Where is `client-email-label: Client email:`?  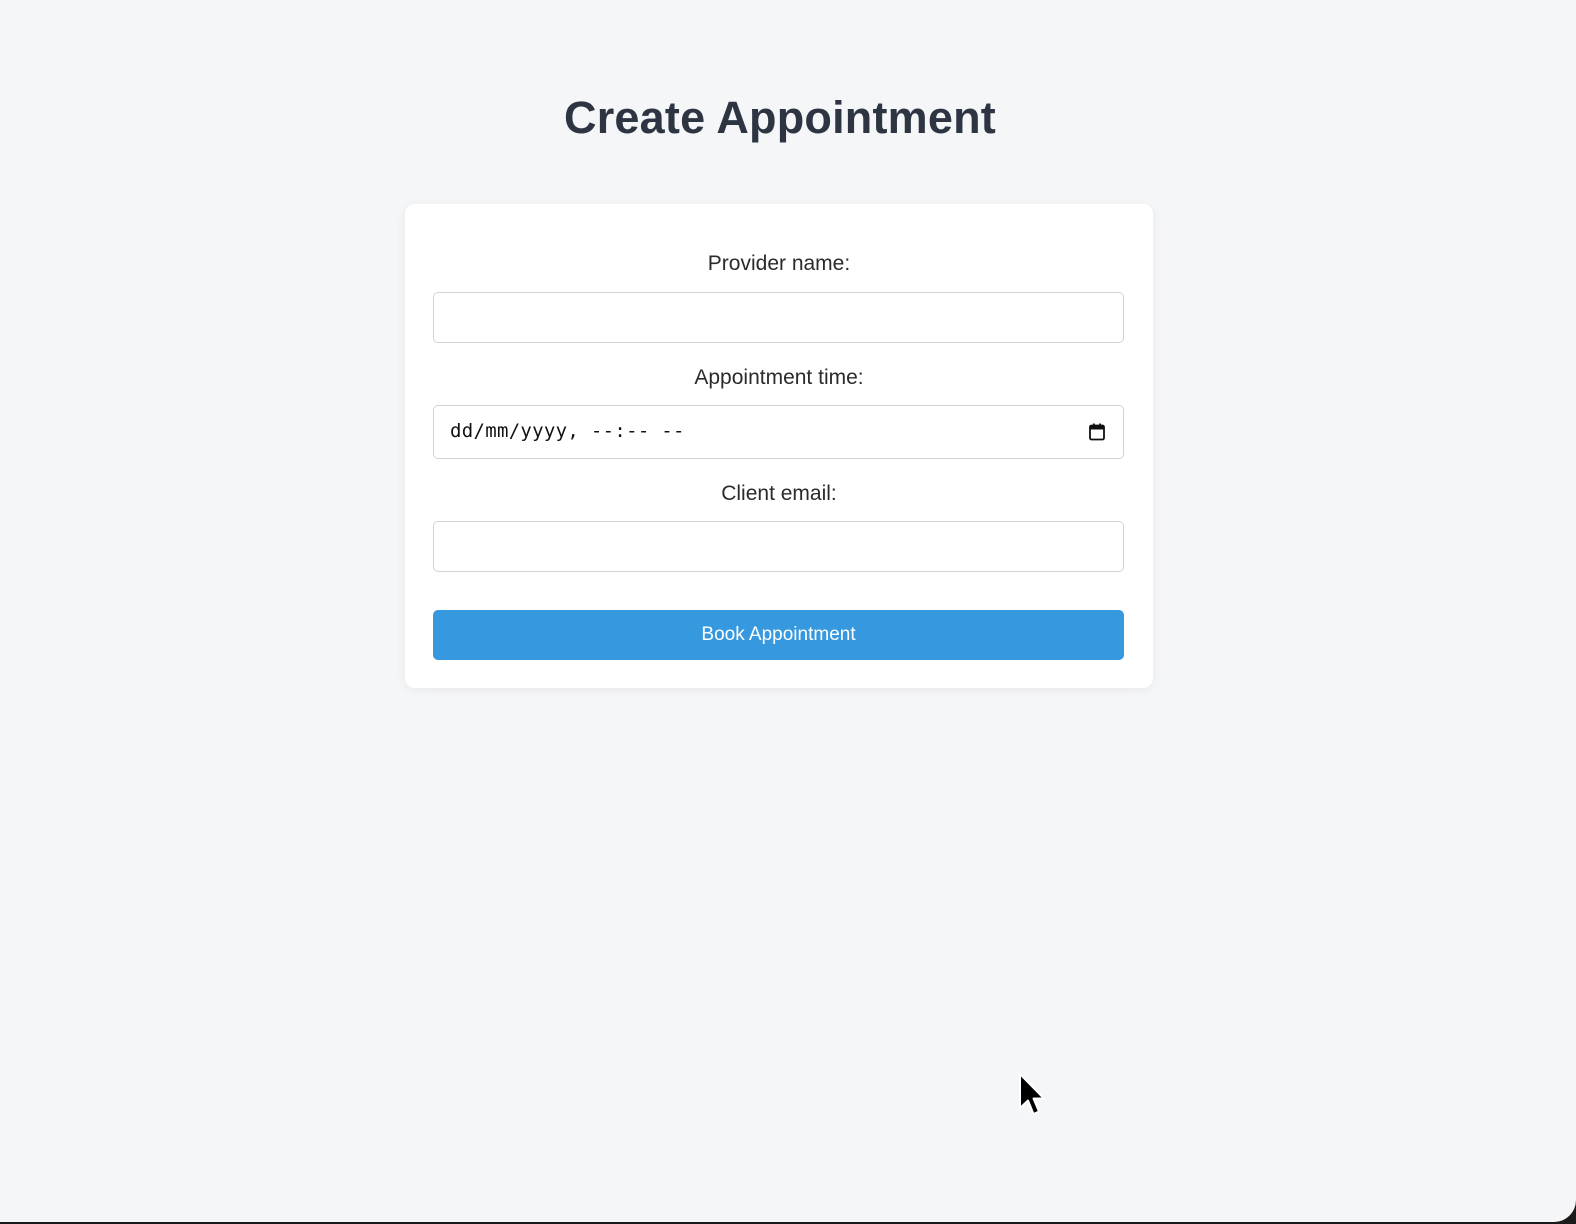
client-email-label: Client email: is located at coordinates (779, 493).